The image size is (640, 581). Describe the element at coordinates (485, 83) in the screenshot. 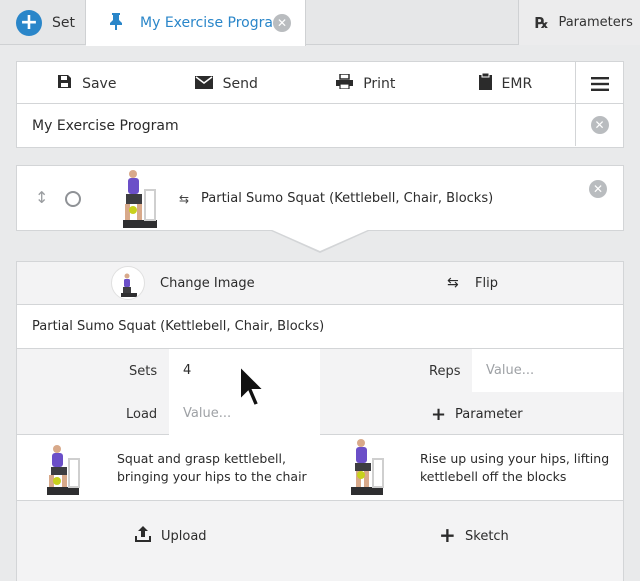

I see `clipboard-icon` at that location.